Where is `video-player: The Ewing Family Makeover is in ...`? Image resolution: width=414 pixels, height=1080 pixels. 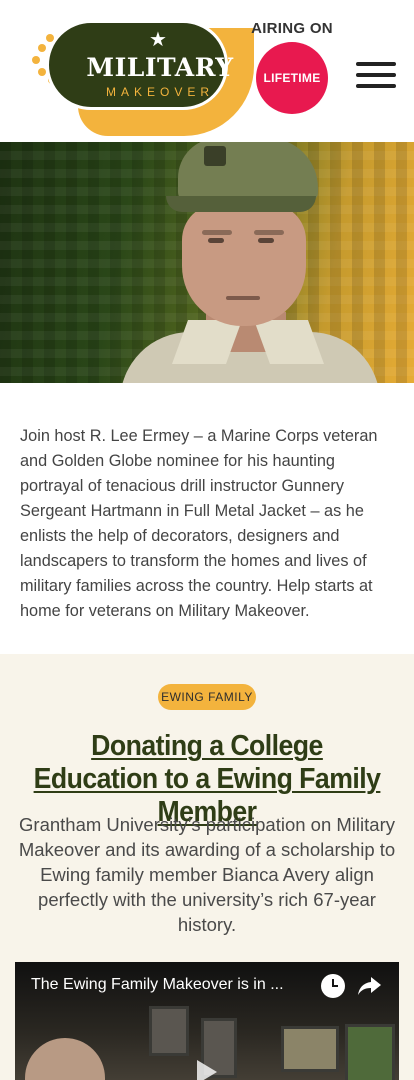 video-player: The Ewing Family Makeover is in ... is located at coordinates (207, 1021).